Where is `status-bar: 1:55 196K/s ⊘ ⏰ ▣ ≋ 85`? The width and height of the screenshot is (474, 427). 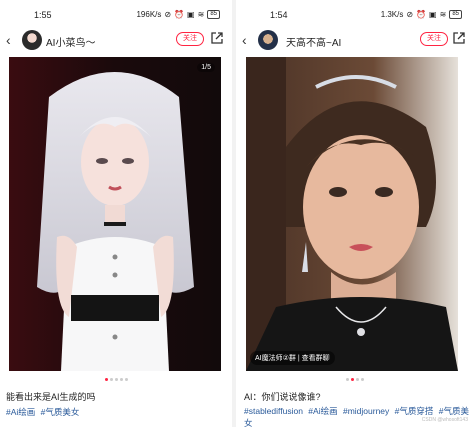
status-bar: 1:55 196K/s ⊘ ⏰ ▣ ≋ 85 is located at coordinates (116, 17).